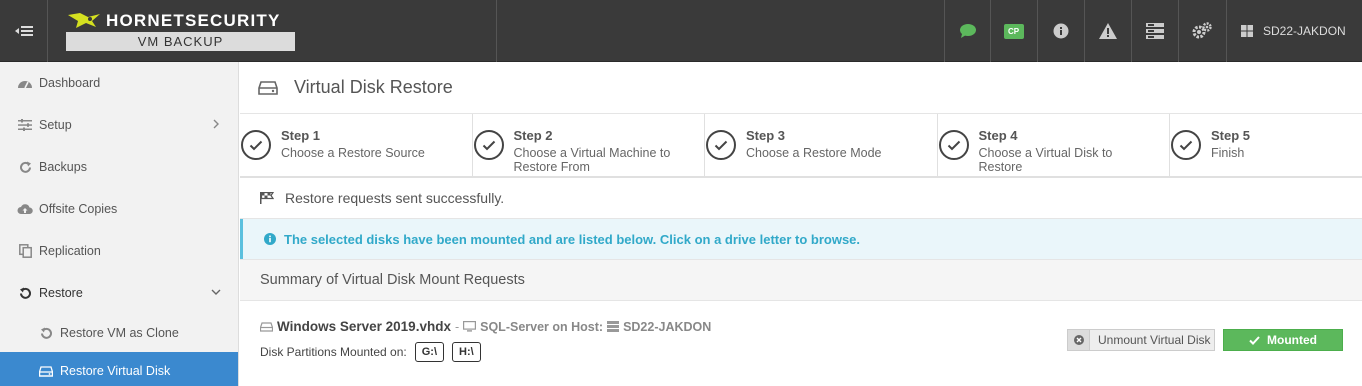  I want to click on mounted-status-button: Mounted, so click(1283, 340).